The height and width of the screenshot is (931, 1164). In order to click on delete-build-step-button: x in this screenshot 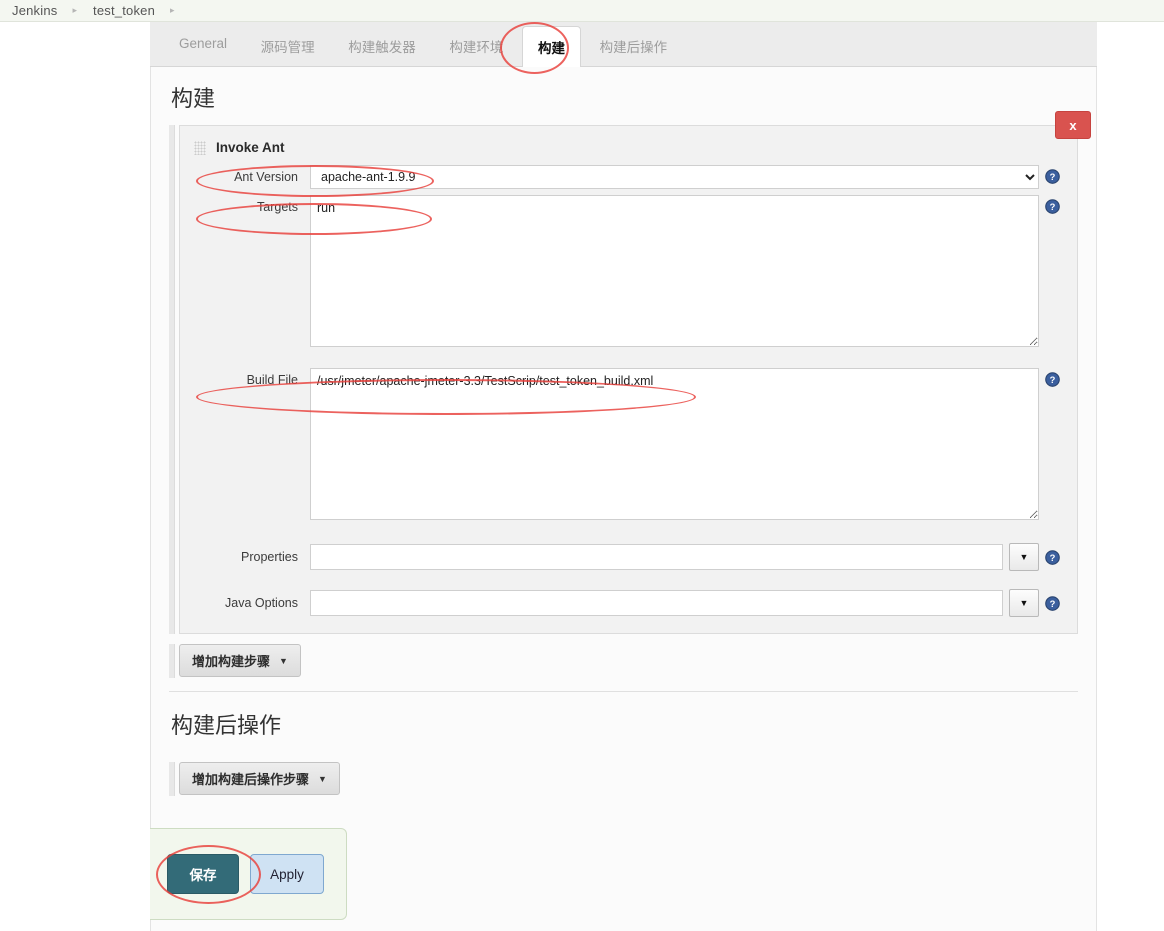, I will do `click(1073, 125)`.